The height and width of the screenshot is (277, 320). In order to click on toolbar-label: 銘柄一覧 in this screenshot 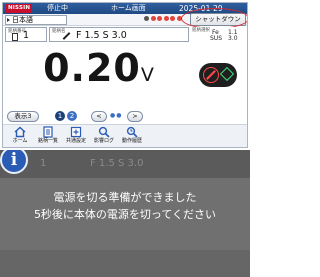, I will do `click(47, 141)`.